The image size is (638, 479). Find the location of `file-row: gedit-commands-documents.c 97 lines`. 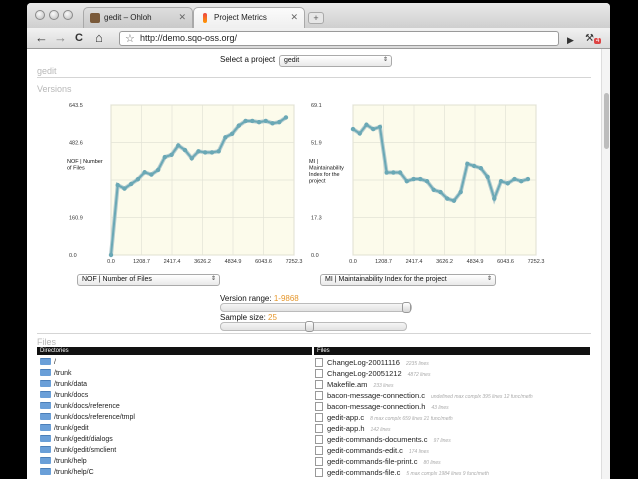

file-row: gedit-commands-documents.c 97 lines is located at coordinates (383, 440).